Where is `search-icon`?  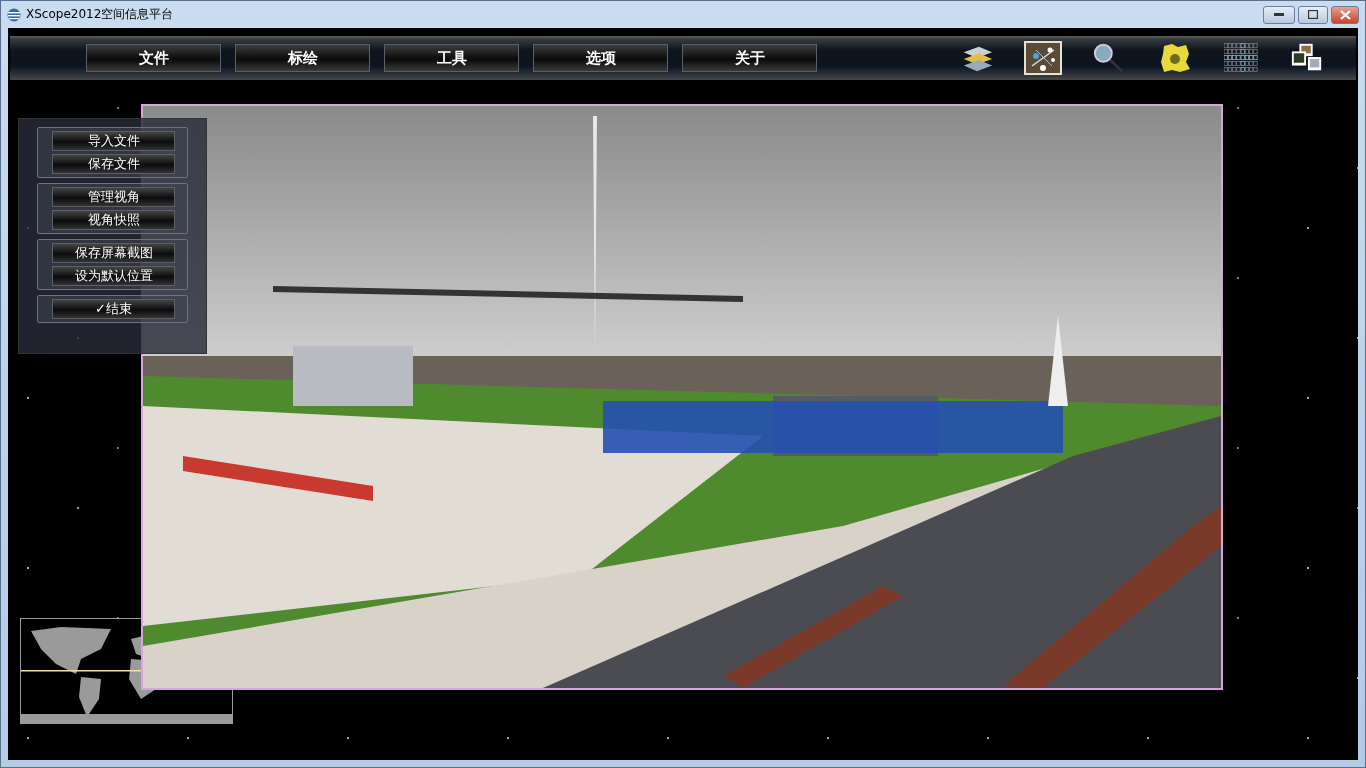 search-icon is located at coordinates (1109, 58).